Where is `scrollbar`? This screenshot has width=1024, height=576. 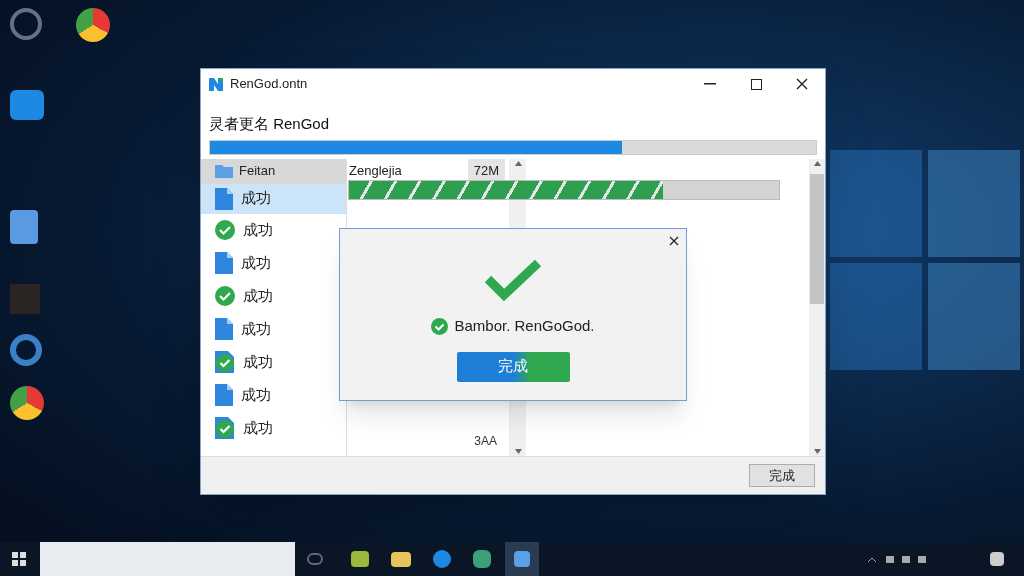
scrollbar is located at coordinates (817, 307).